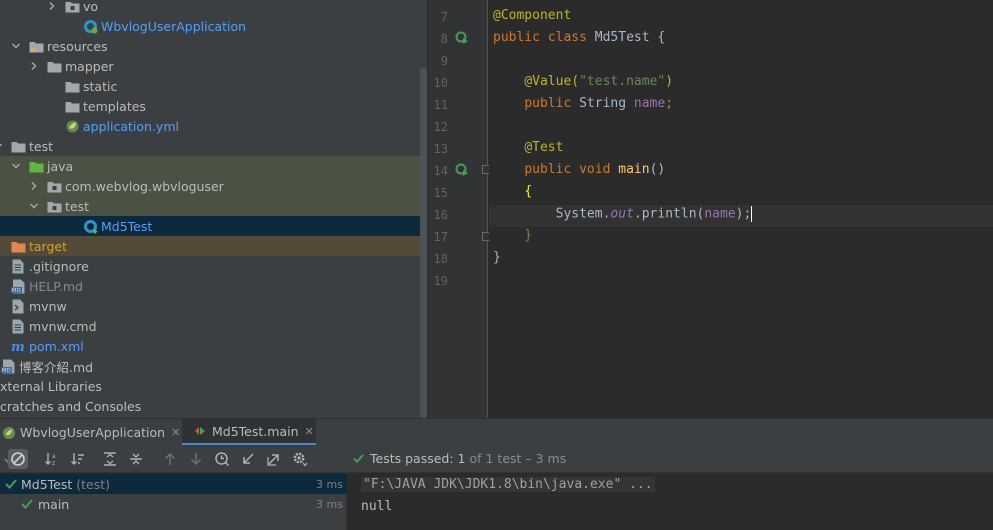 The height and width of the screenshot is (530, 993). What do you see at coordinates (48, 306) in the screenshot?
I see `tree-item-label: mvnw` at bounding box center [48, 306].